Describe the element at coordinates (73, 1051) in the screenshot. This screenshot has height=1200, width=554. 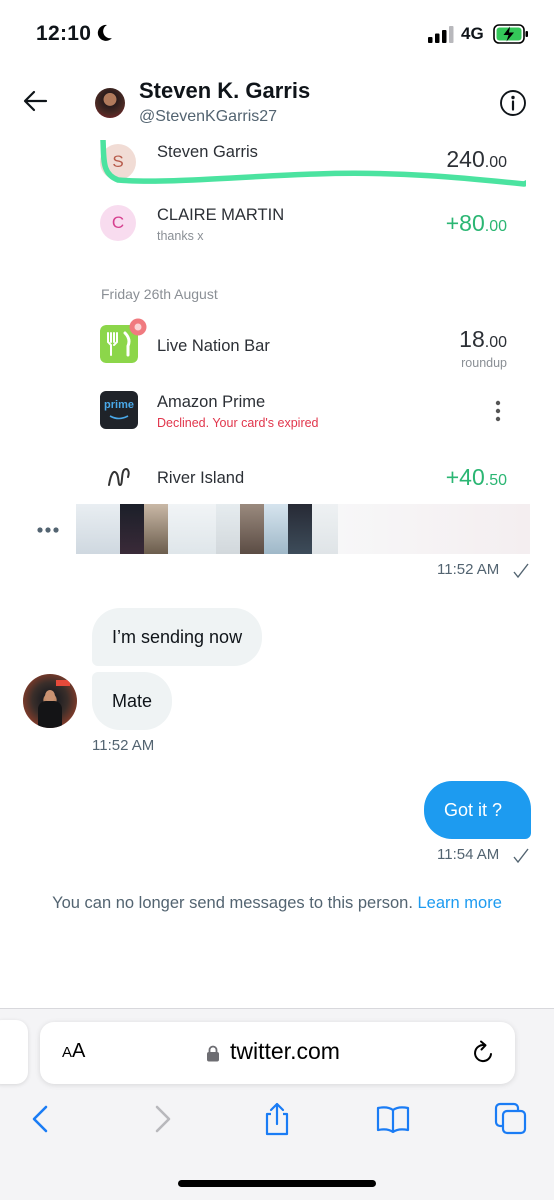
I see `reader-options-button: AA` at that location.